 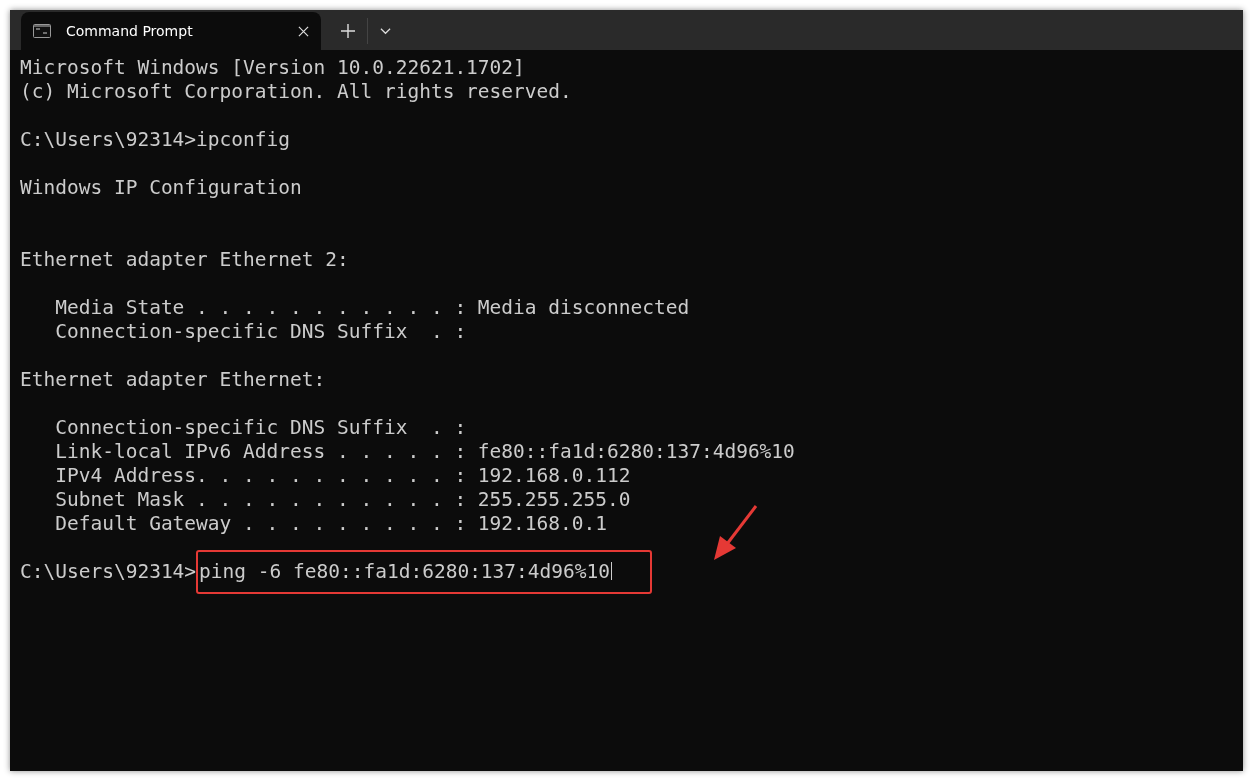 What do you see at coordinates (173, 380) in the screenshot?
I see `terminal-line: Ethernet adapter Ethernet:` at bounding box center [173, 380].